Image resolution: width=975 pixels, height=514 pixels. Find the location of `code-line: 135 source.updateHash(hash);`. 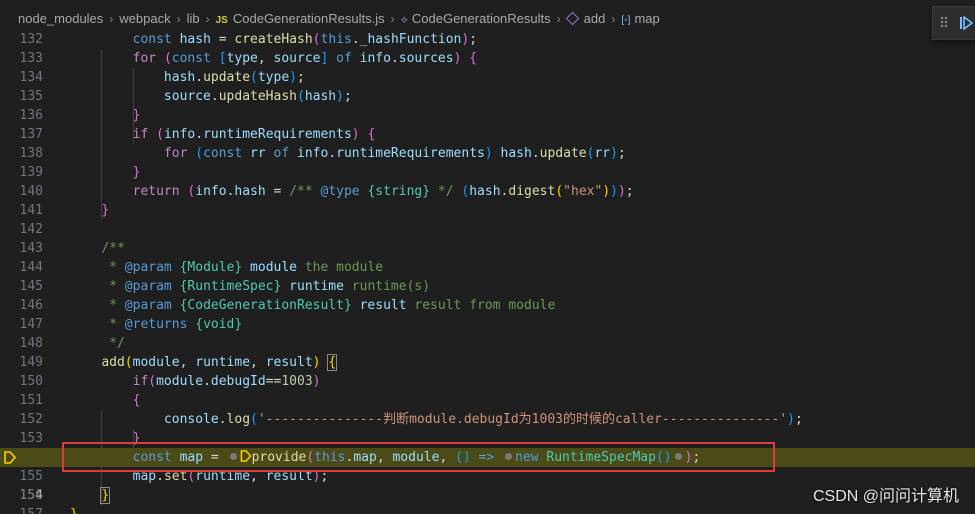

code-line: 135 source.updateHash(hash); is located at coordinates (487, 96).